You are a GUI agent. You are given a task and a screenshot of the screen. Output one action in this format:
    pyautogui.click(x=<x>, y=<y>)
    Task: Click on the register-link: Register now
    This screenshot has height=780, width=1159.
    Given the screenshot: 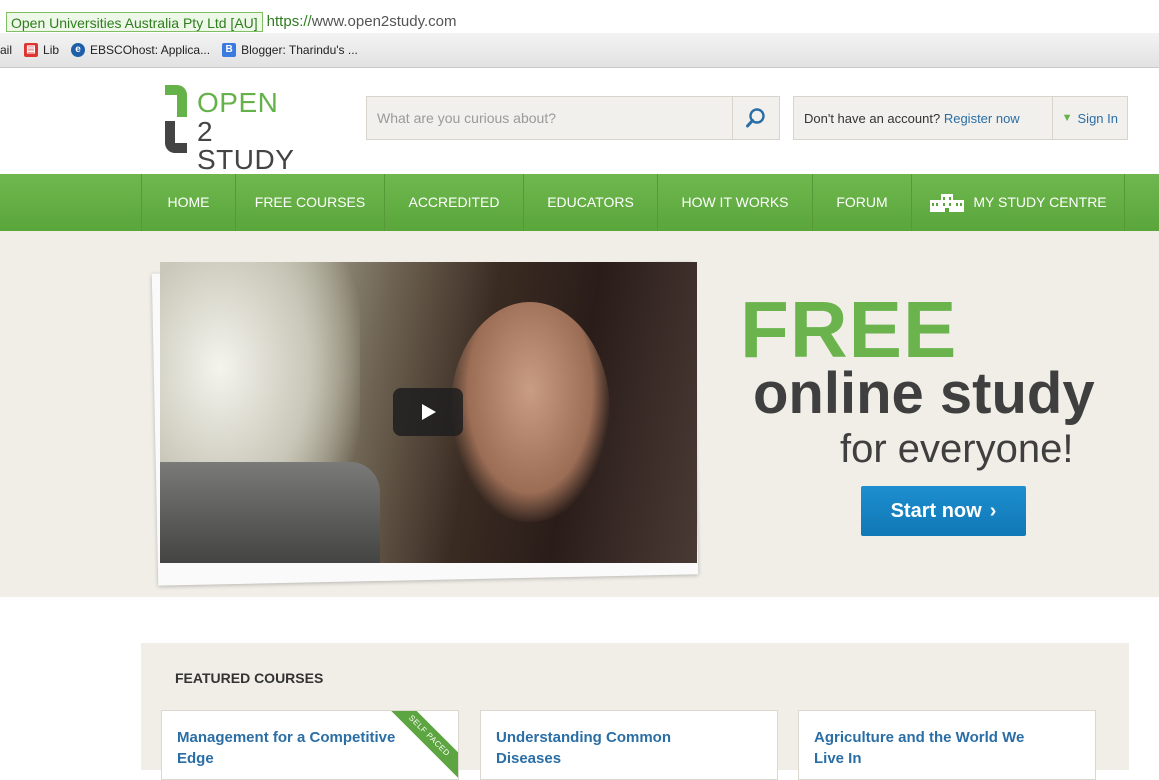 What is the action you would take?
    pyautogui.click(x=982, y=118)
    